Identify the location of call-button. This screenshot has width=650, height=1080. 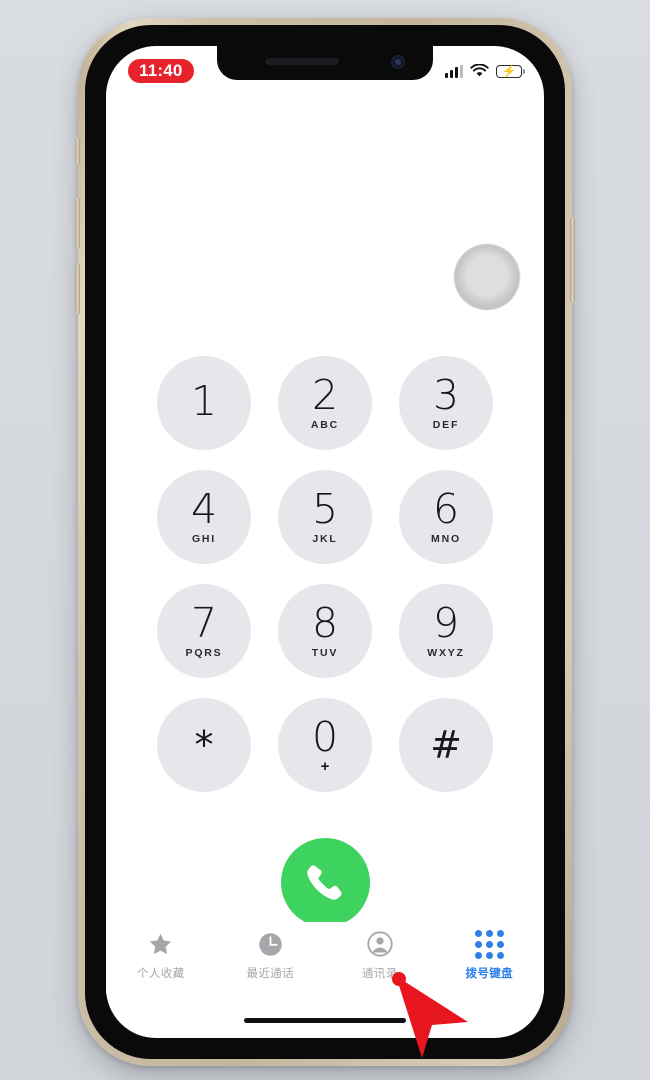
(325, 882).